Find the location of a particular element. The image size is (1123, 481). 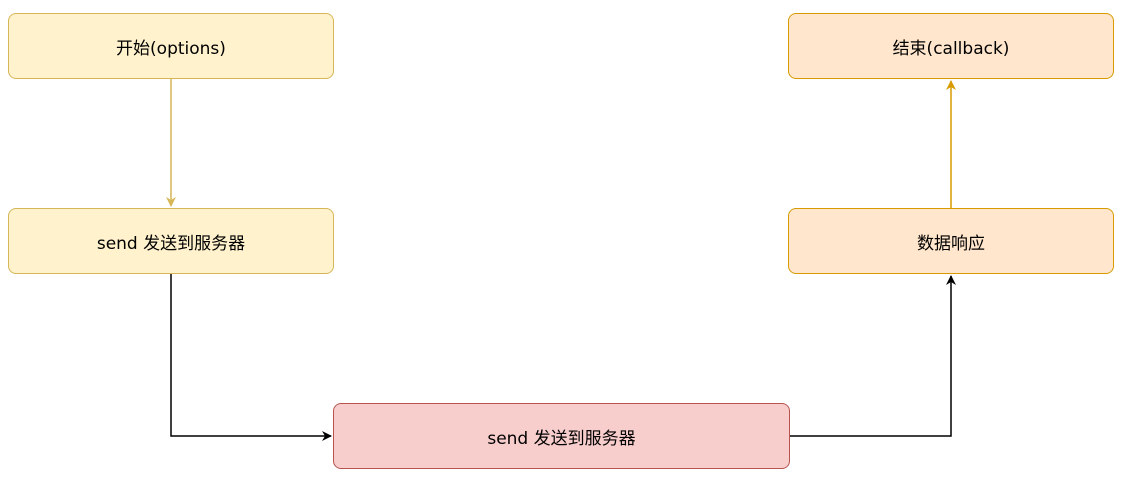

response-node-label: 数据响应 is located at coordinates (951, 243).